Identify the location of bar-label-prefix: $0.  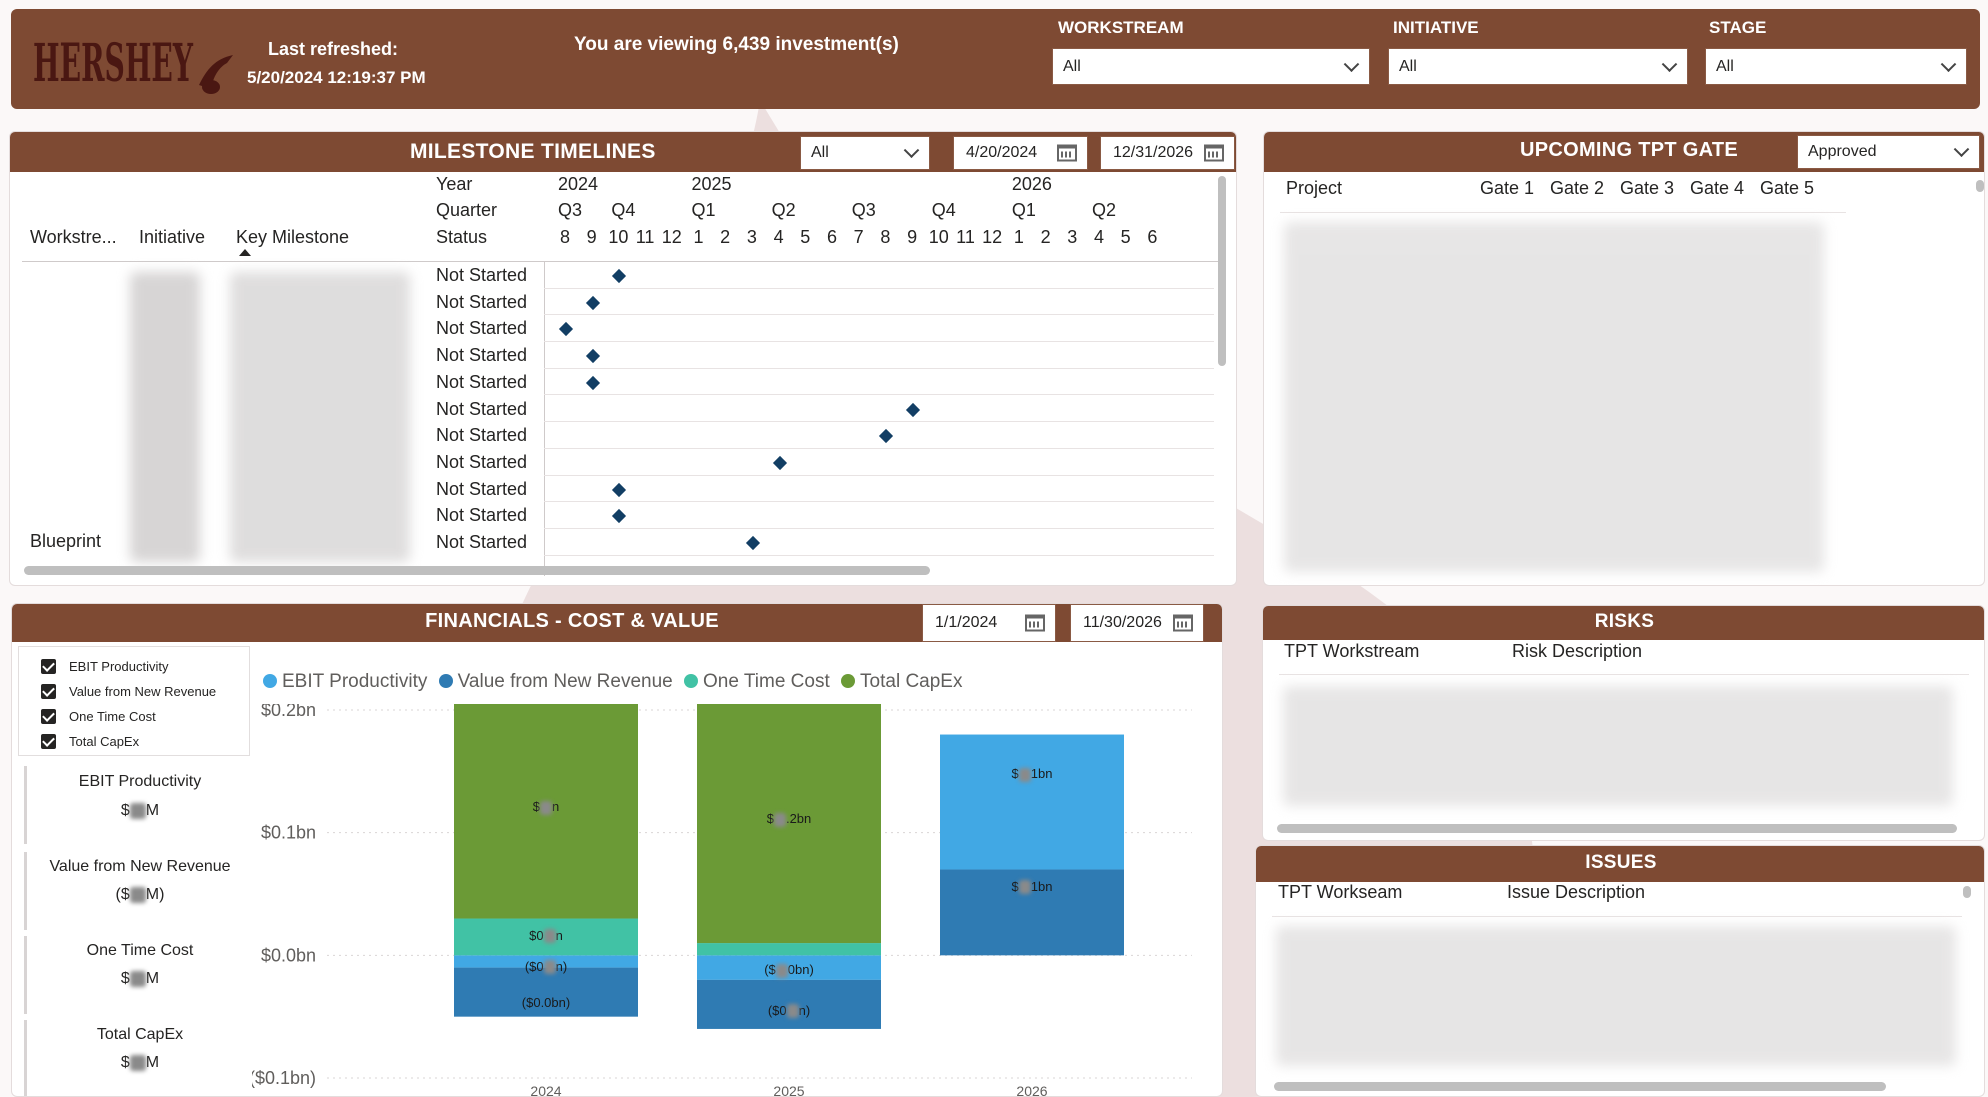
(536, 935).